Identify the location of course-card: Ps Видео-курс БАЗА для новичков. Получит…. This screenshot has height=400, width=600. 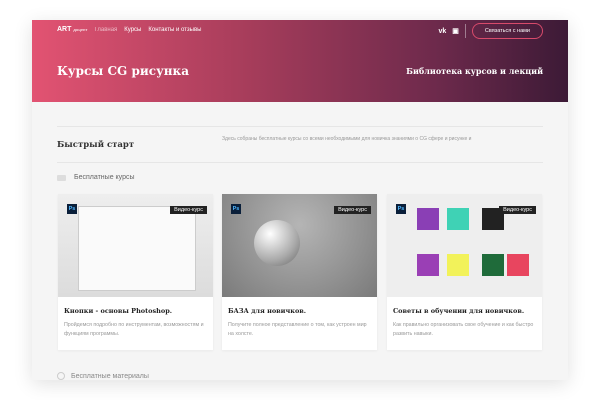
(299, 272).